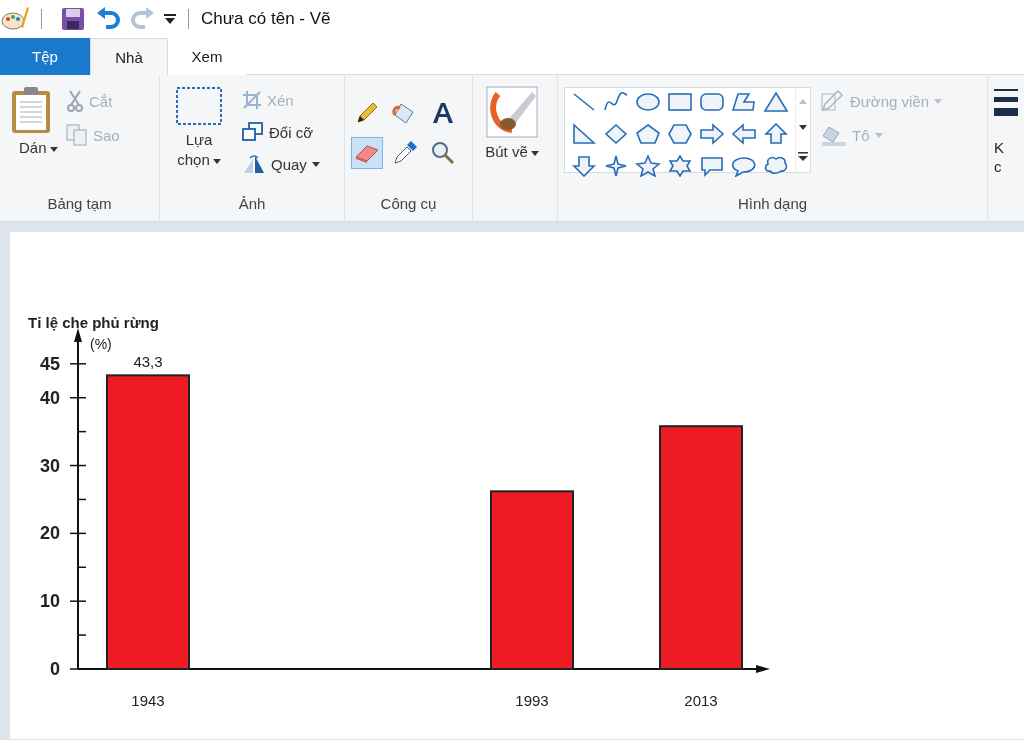  I want to click on outline-icon, so click(833, 101).